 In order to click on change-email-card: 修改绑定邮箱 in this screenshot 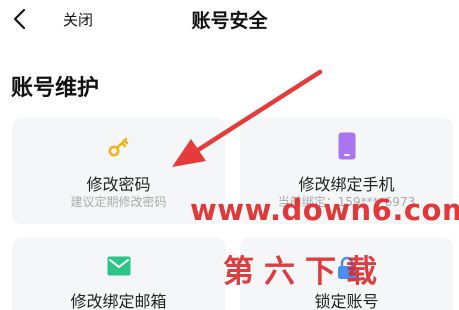, I will do `click(118, 274)`.